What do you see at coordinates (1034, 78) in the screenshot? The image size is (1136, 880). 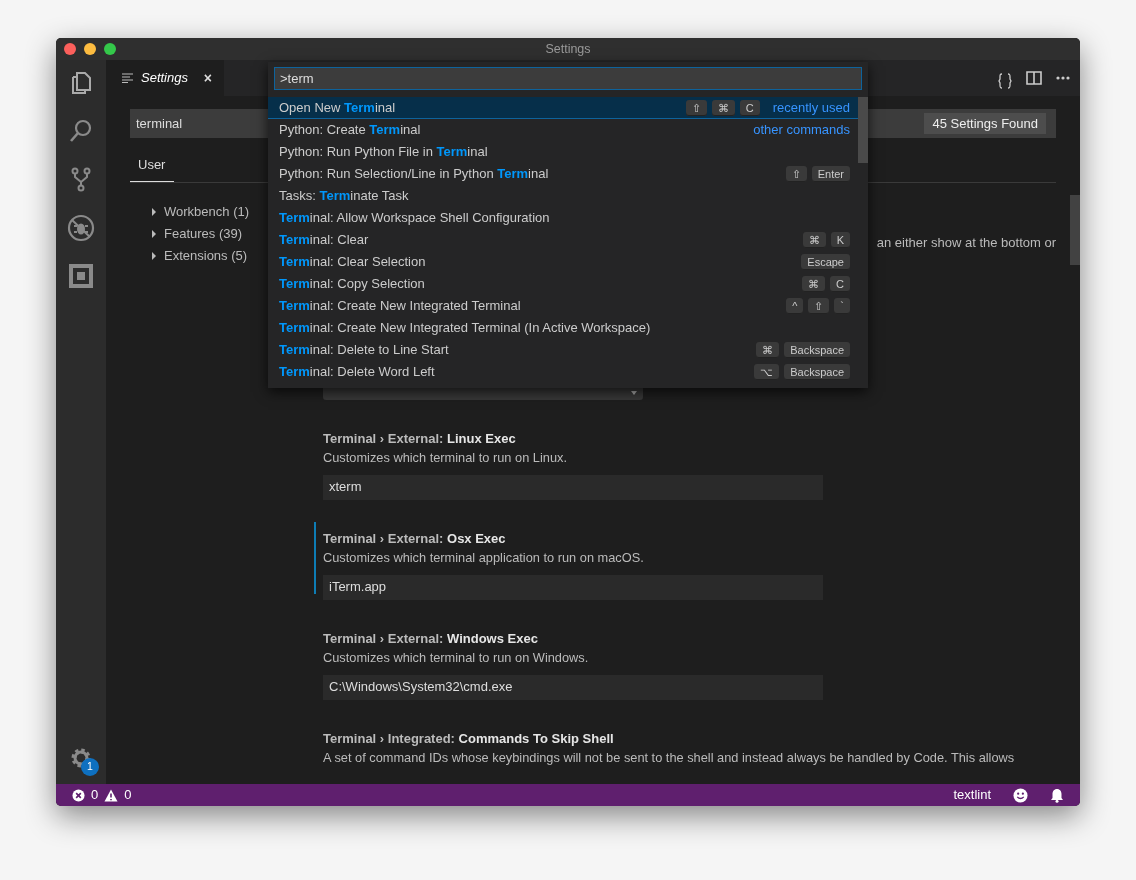 I see `split-editor-icon` at bounding box center [1034, 78].